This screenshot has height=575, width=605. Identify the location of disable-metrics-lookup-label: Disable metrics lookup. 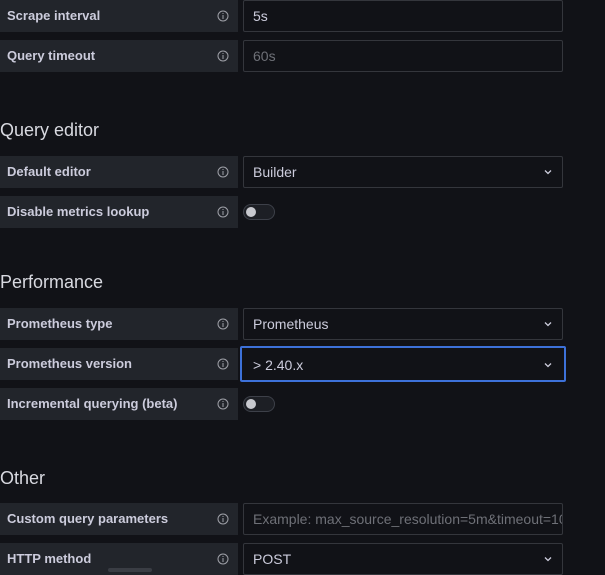
(119, 212).